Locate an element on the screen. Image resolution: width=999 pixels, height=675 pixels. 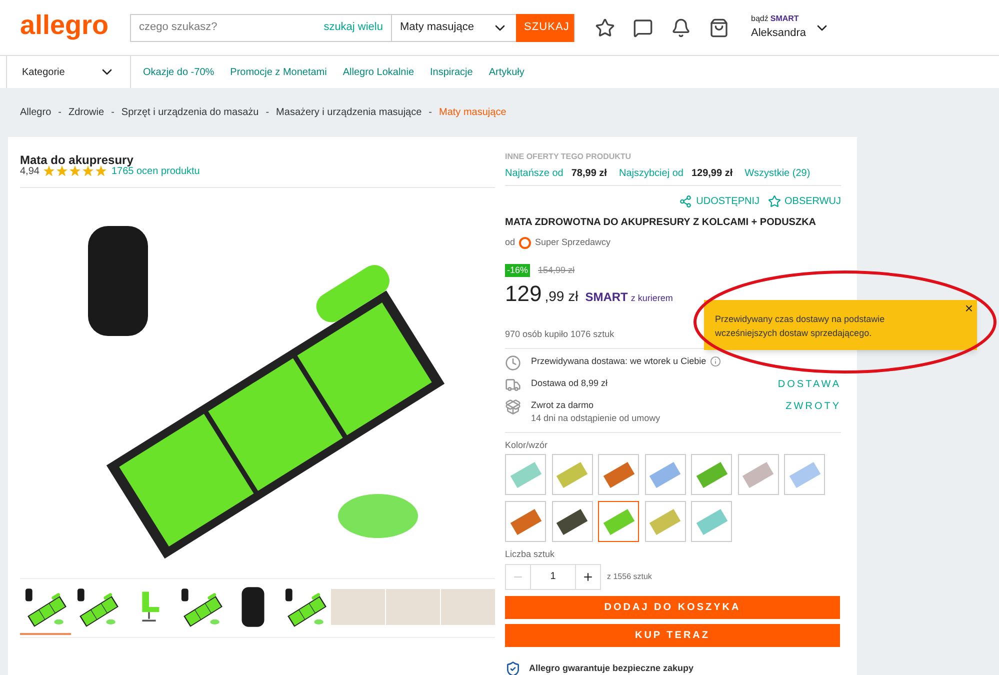
quantity-field: 1 is located at coordinates (553, 577).